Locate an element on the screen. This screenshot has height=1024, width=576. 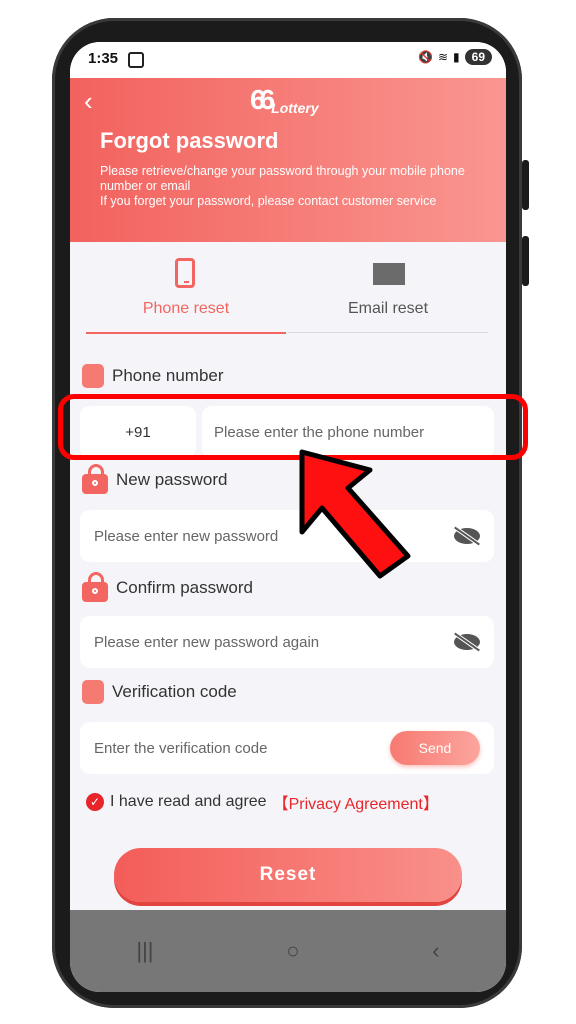
label-text: Confirm password is located at coordinates (184, 587).